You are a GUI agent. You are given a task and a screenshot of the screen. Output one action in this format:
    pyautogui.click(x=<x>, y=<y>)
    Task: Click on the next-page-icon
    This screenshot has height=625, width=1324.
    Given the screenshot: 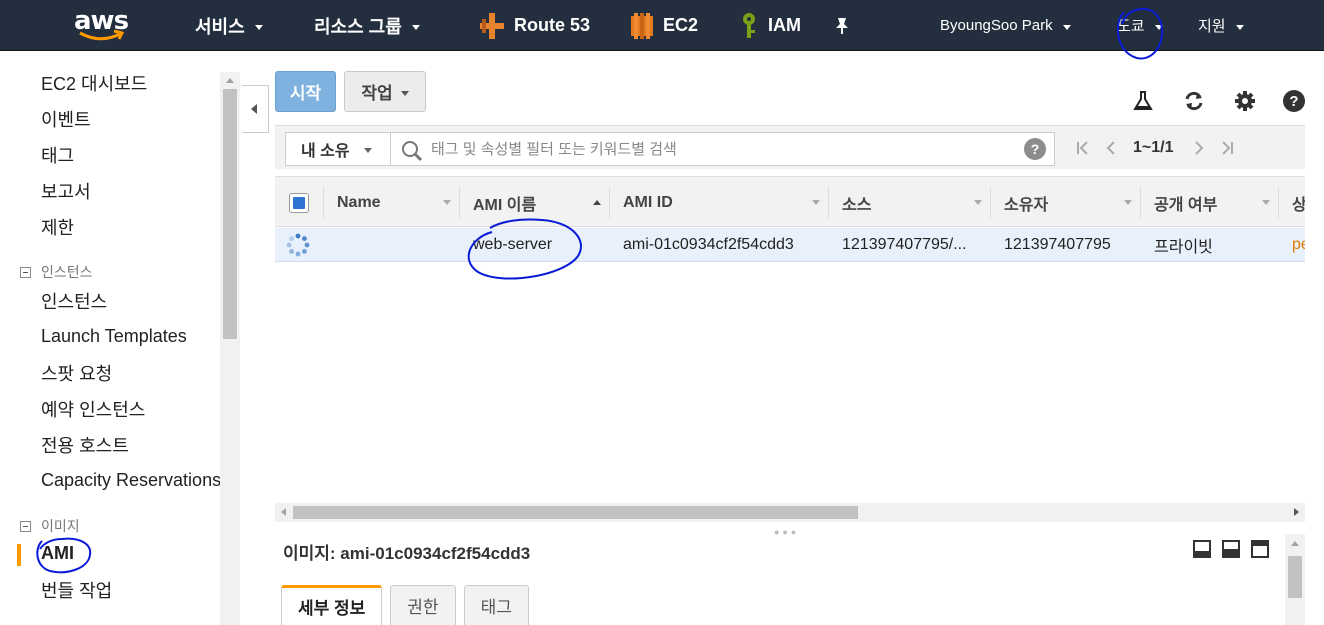 What is the action you would take?
    pyautogui.click(x=1199, y=148)
    